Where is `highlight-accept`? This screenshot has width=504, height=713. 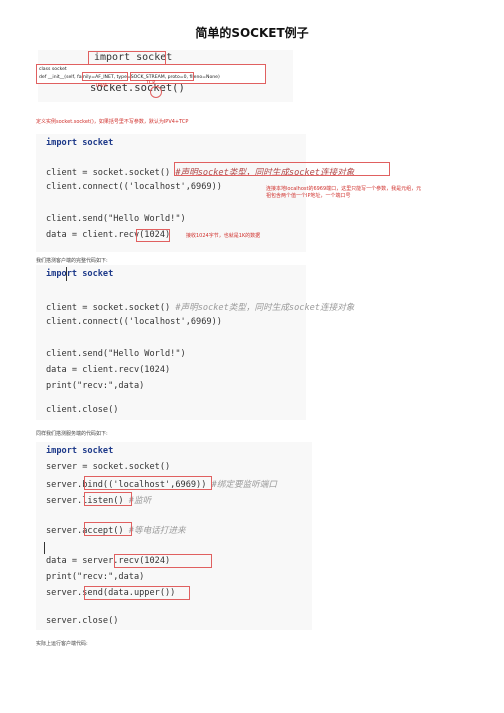 highlight-accept is located at coordinates (108, 529).